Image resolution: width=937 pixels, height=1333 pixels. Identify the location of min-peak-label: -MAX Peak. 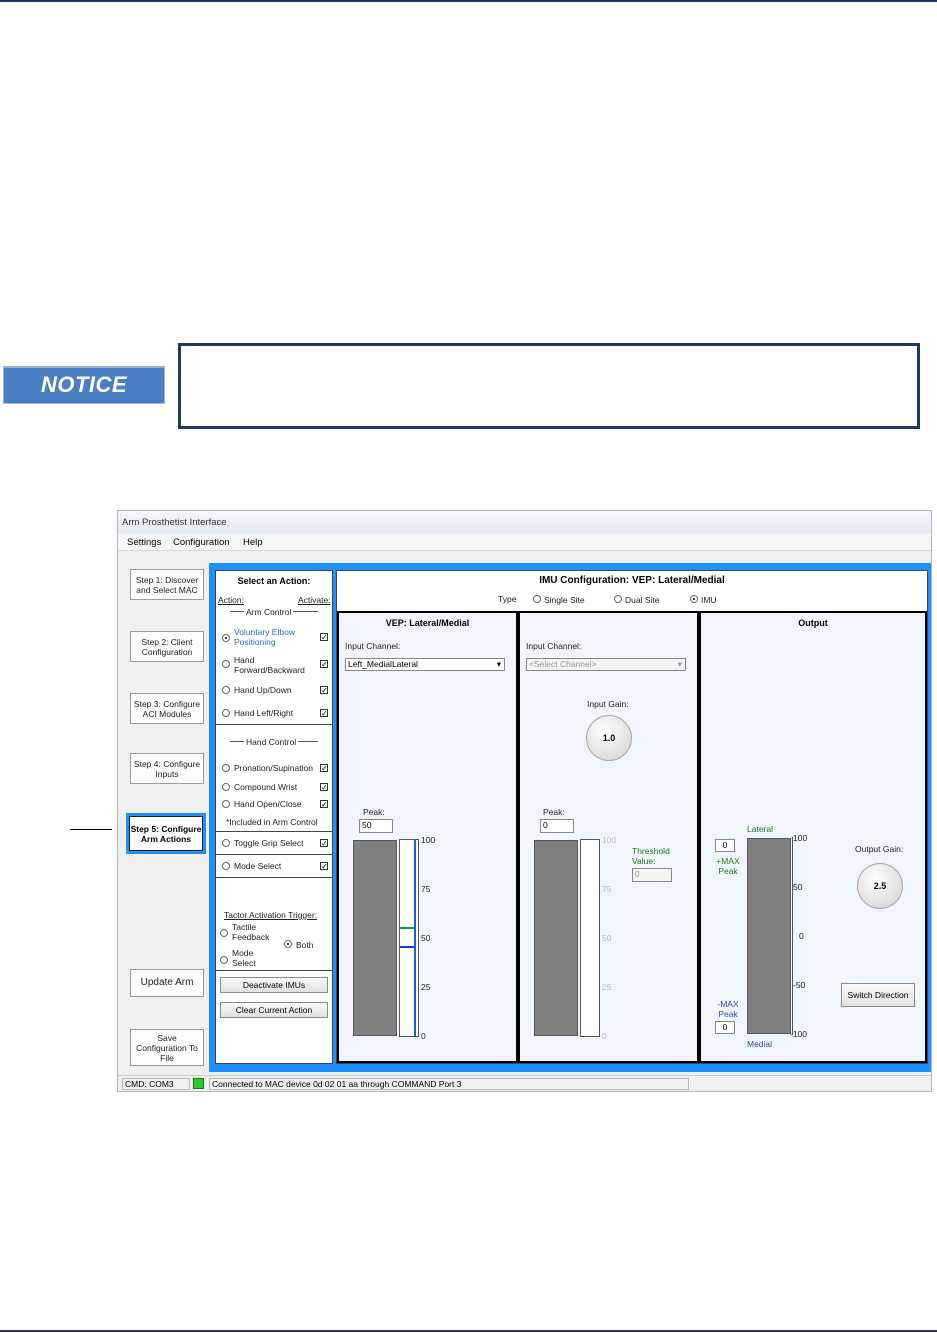
(728, 1009).